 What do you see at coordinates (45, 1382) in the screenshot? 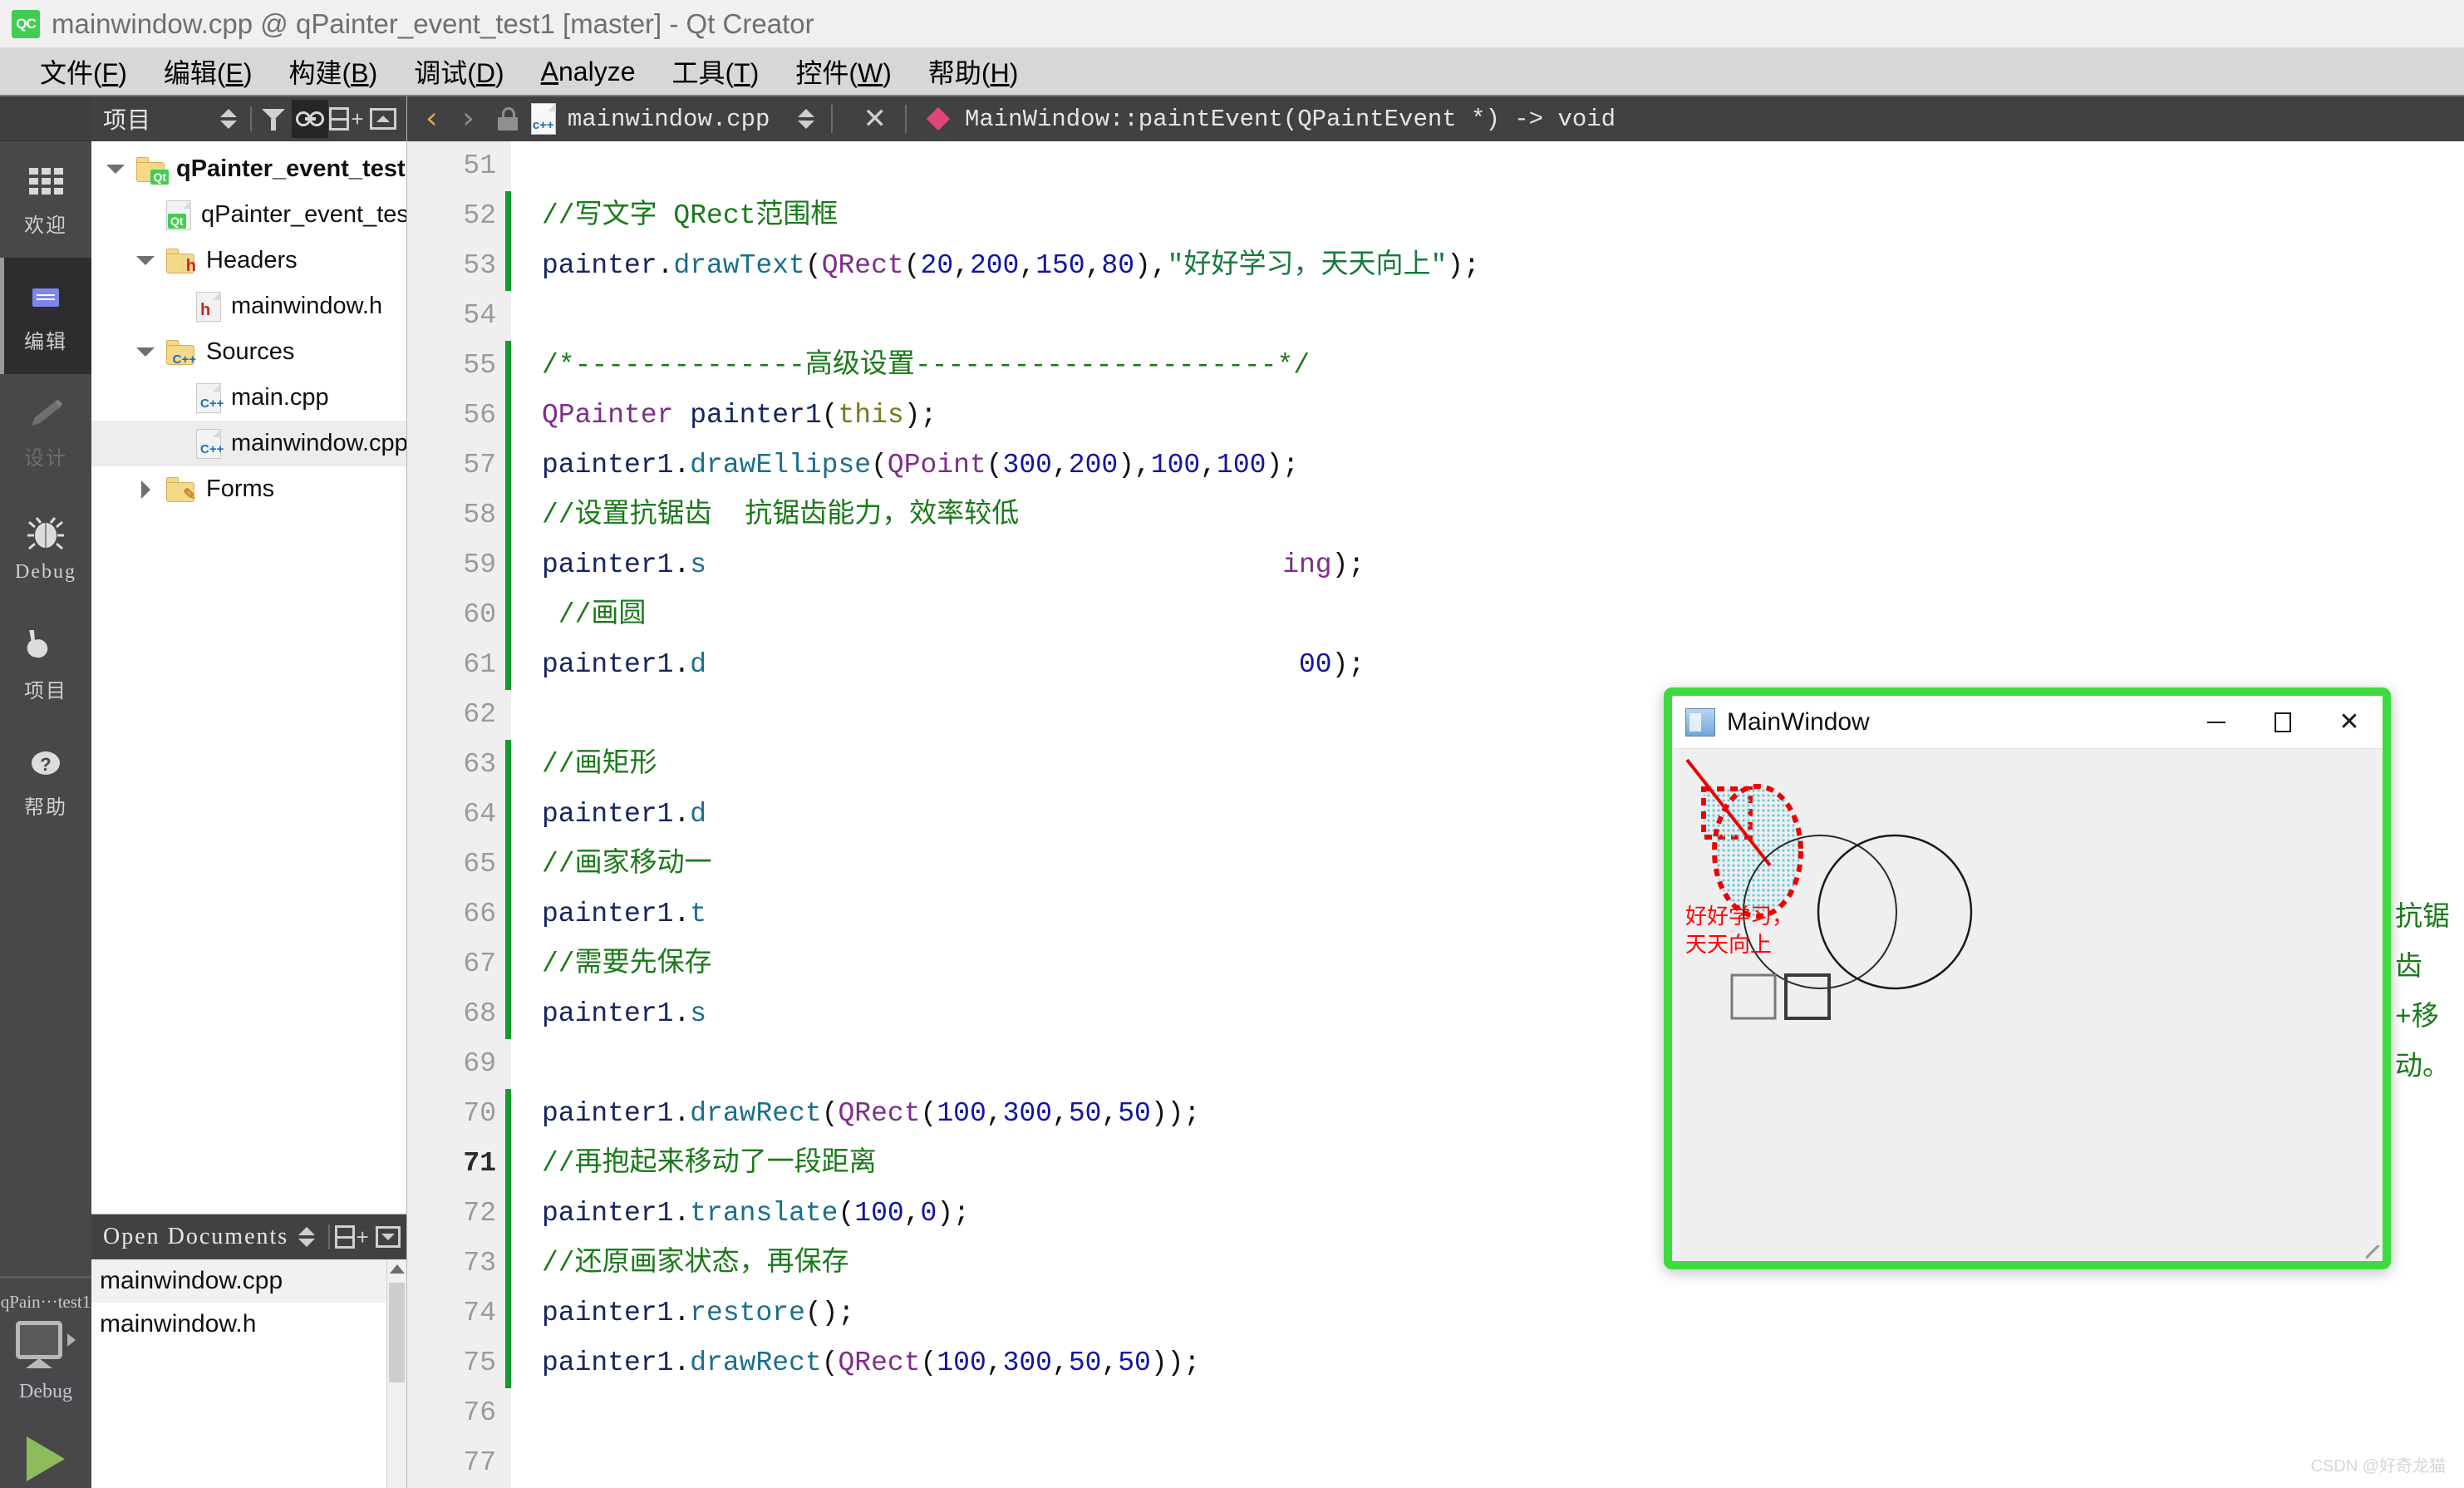
I see `kit-selector: qPain···test1 Debug` at bounding box center [45, 1382].